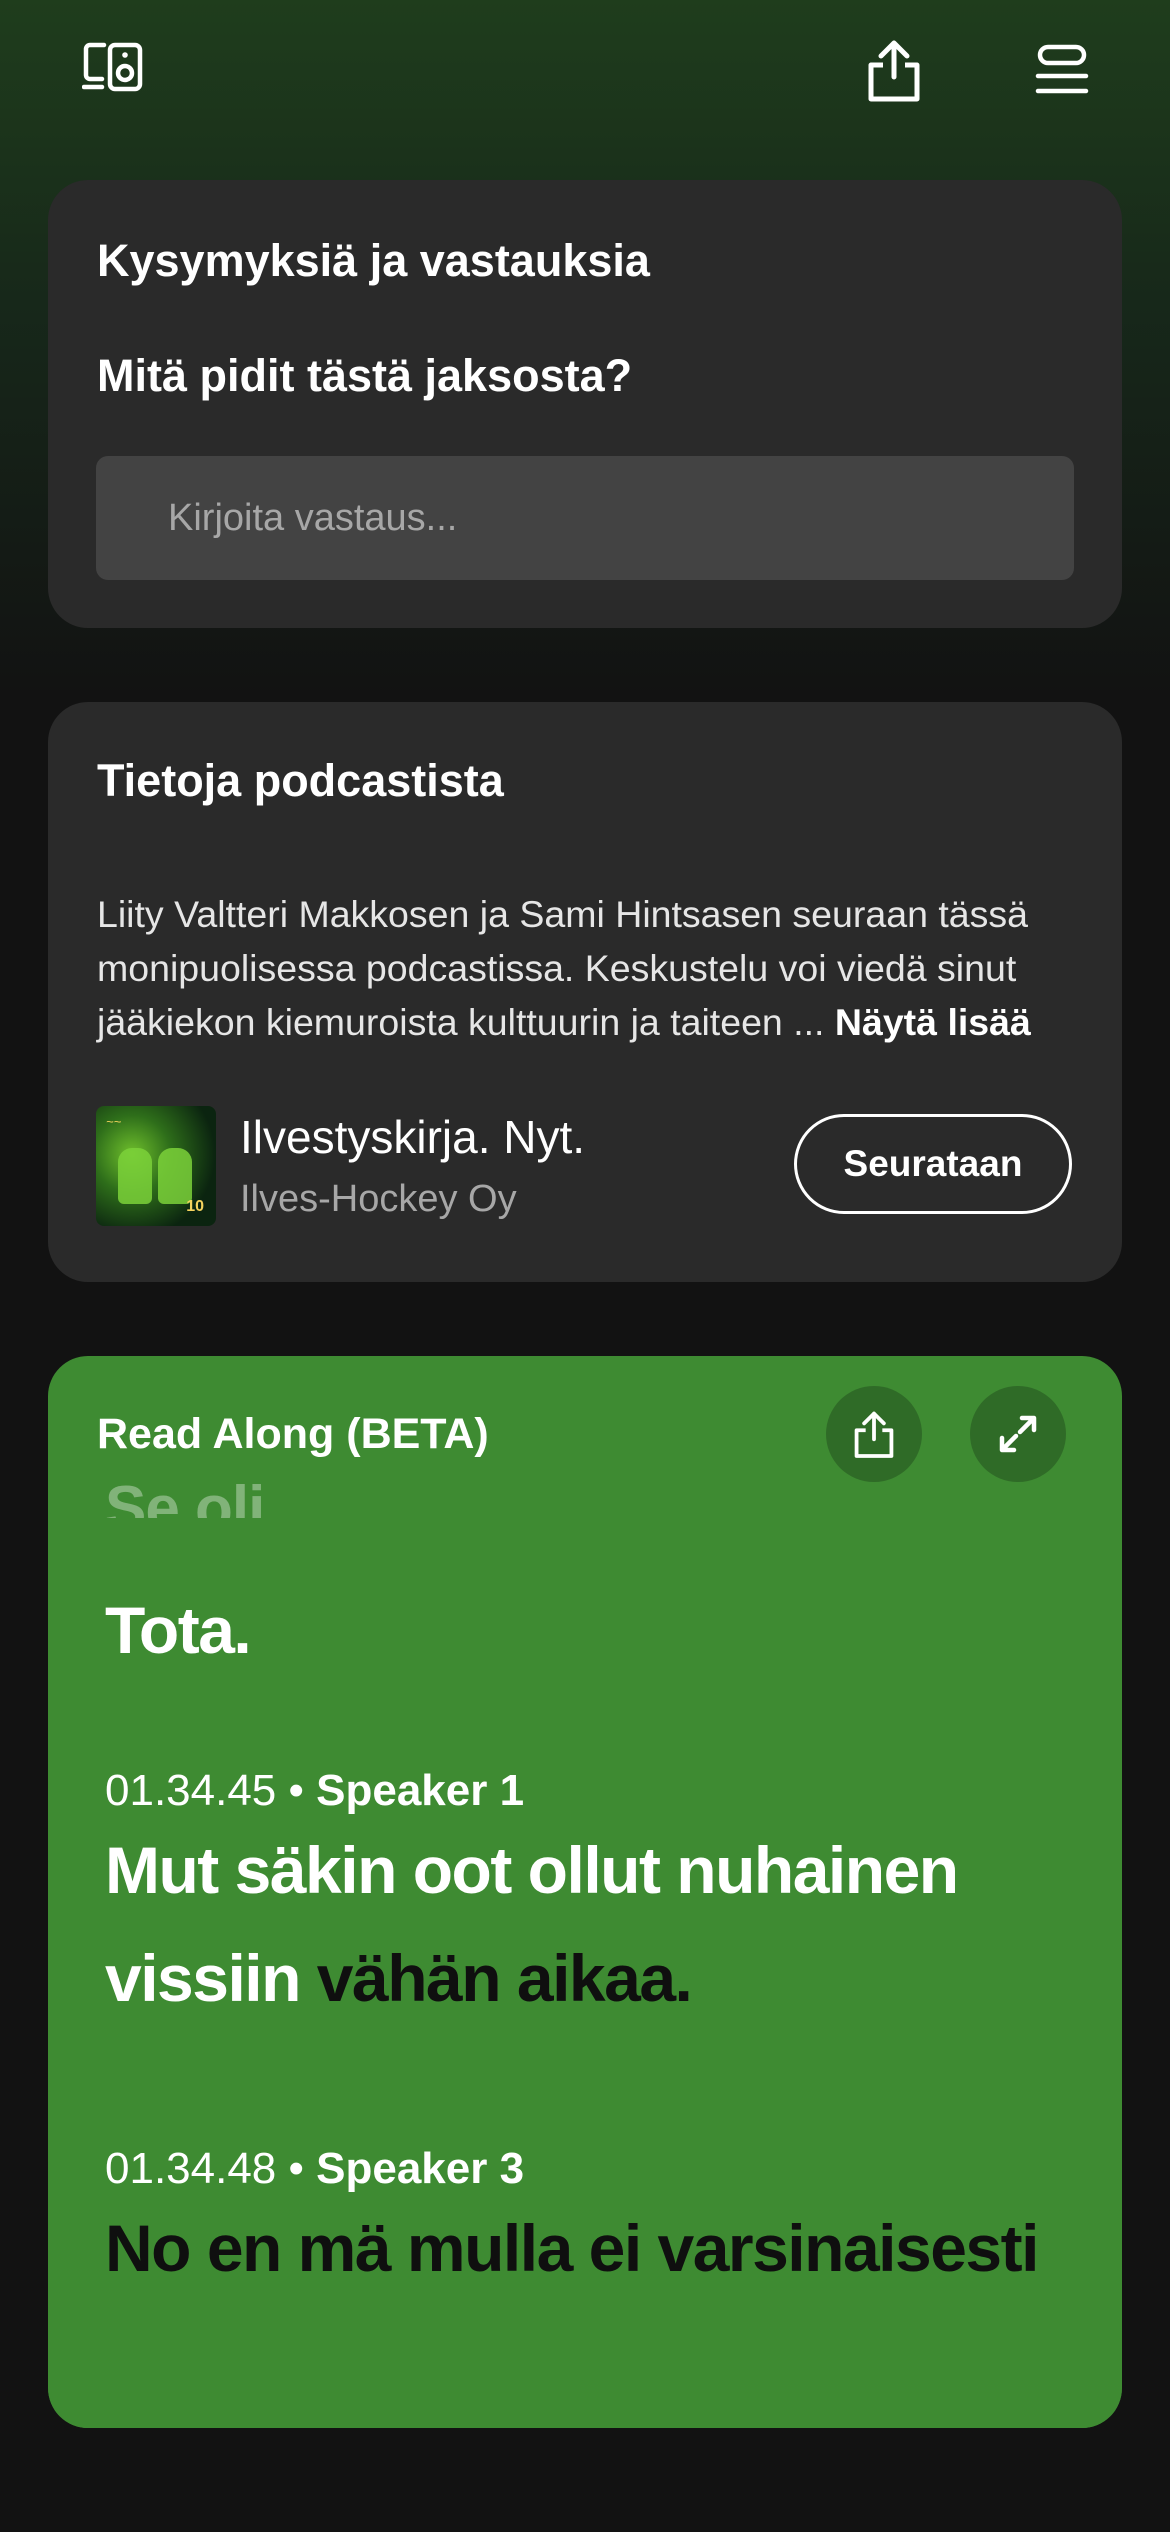  What do you see at coordinates (135, 1176) in the screenshot?
I see `cover-figure-left` at bounding box center [135, 1176].